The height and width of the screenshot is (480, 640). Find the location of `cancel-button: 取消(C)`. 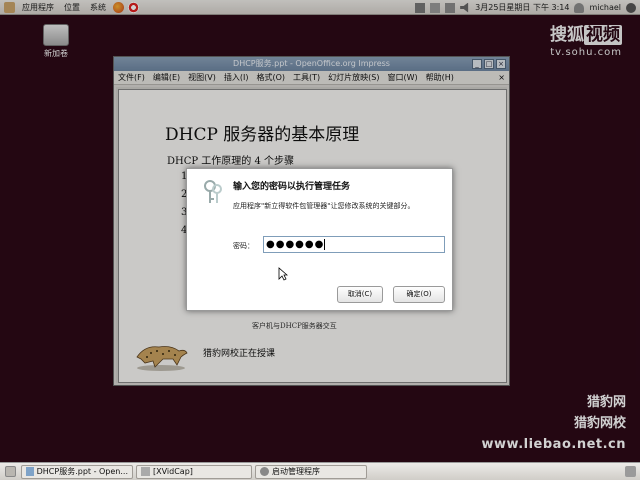

cancel-button: 取消(C) is located at coordinates (360, 294).